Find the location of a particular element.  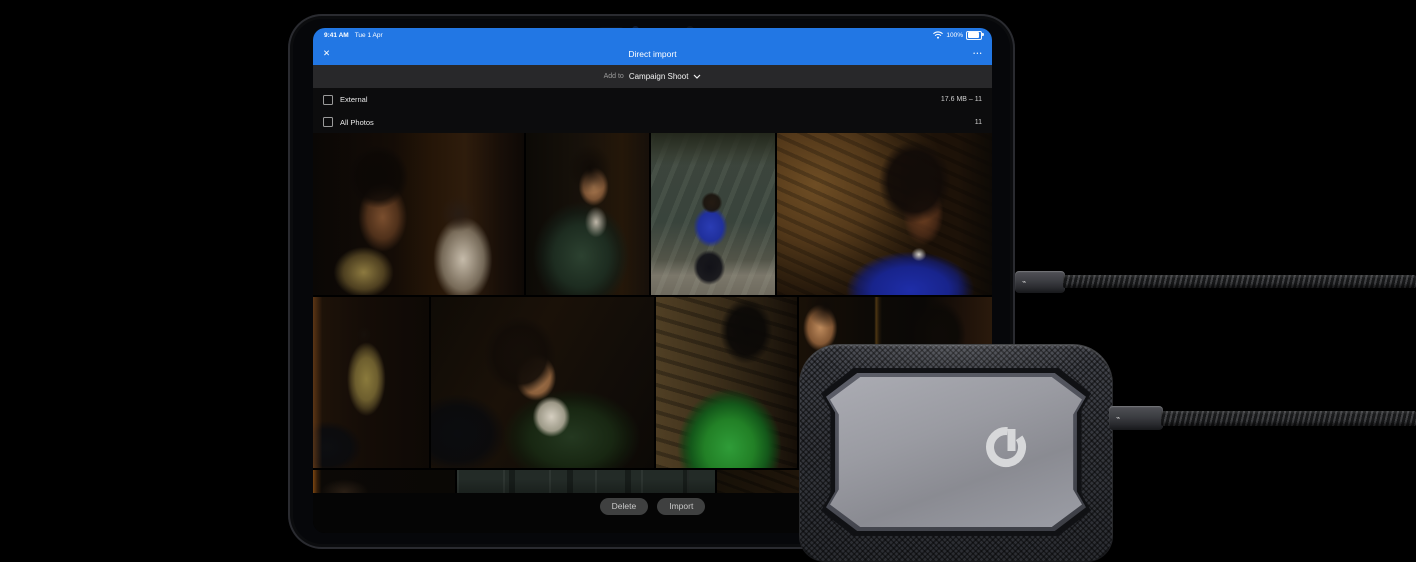

source-row-external: External 17.6 MB – 11 is located at coordinates (652, 99).